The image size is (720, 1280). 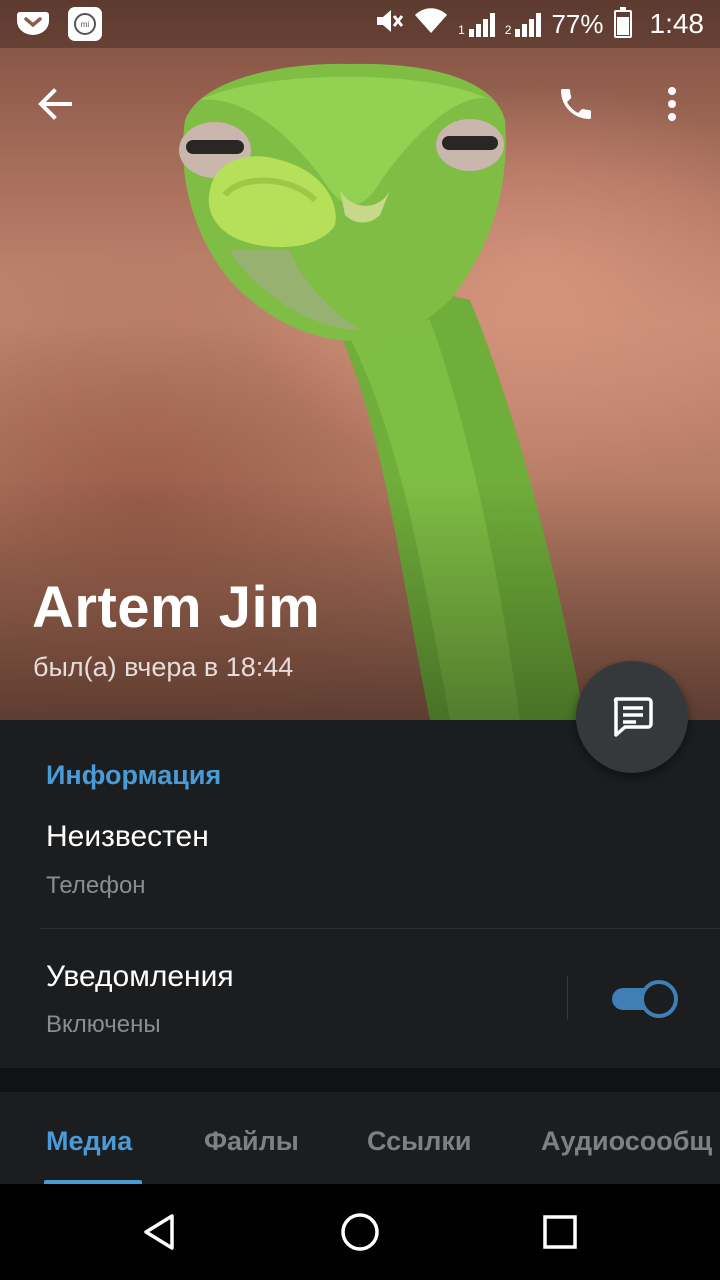 I want to click on phone-icon, so click(x=576, y=104).